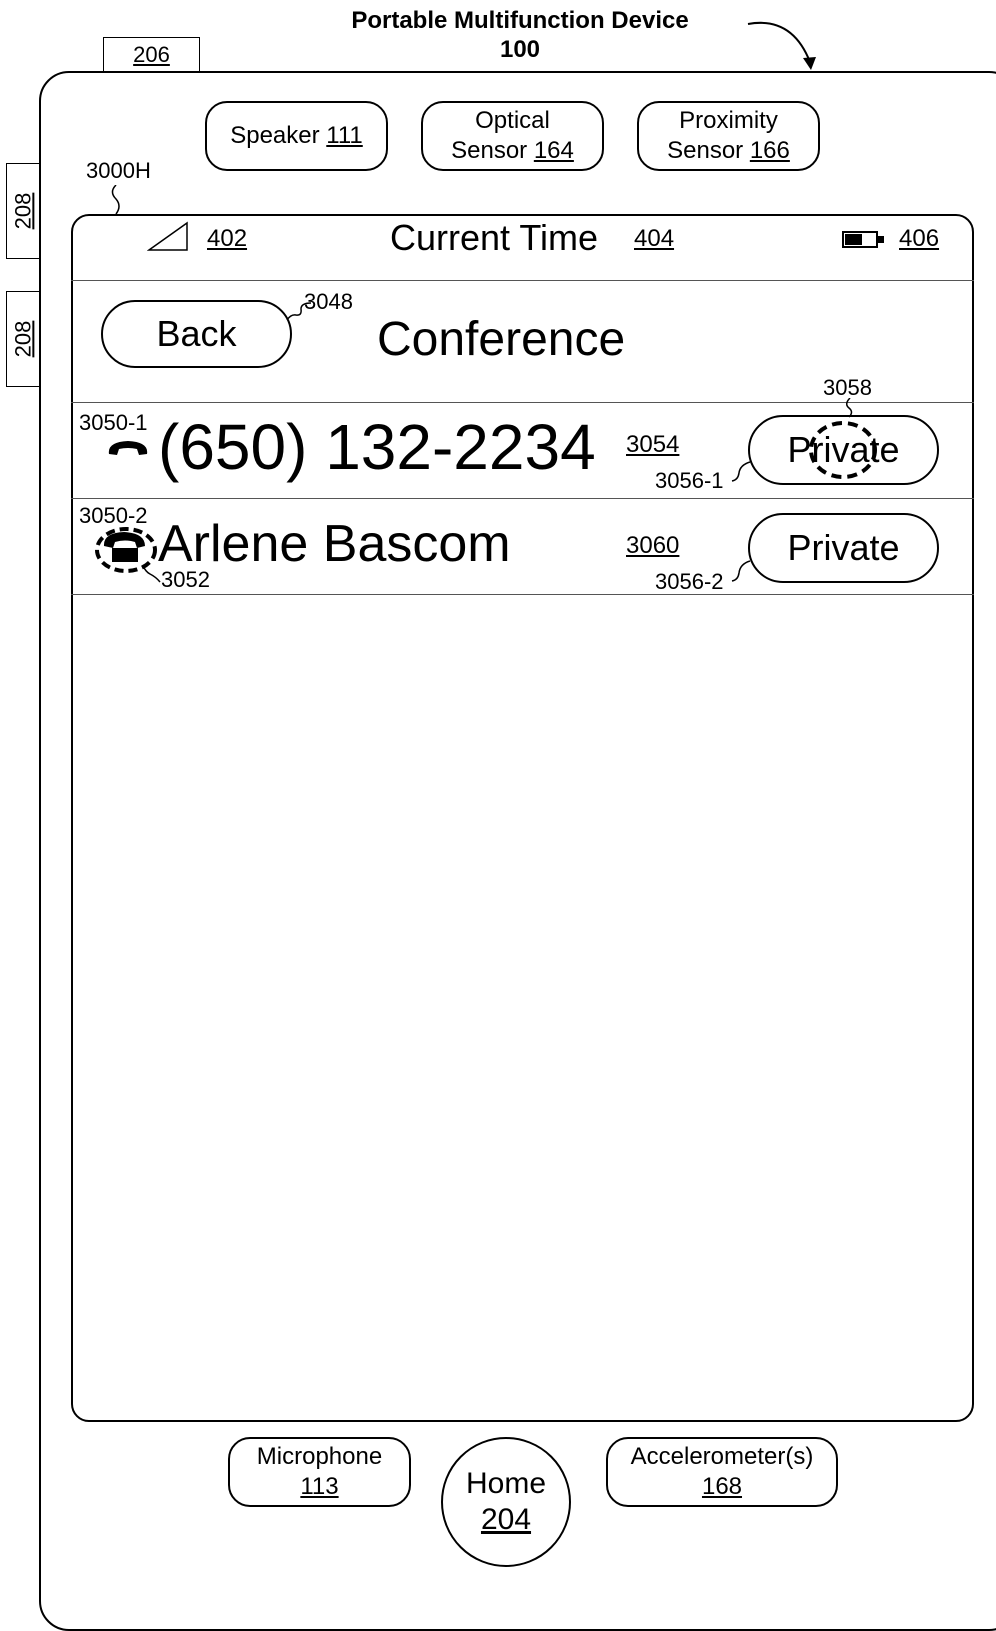 Image resolution: width=996 pixels, height=1631 pixels. Describe the element at coordinates (520, 20) in the screenshot. I see `device-title: Portable Multifunction Device` at that location.